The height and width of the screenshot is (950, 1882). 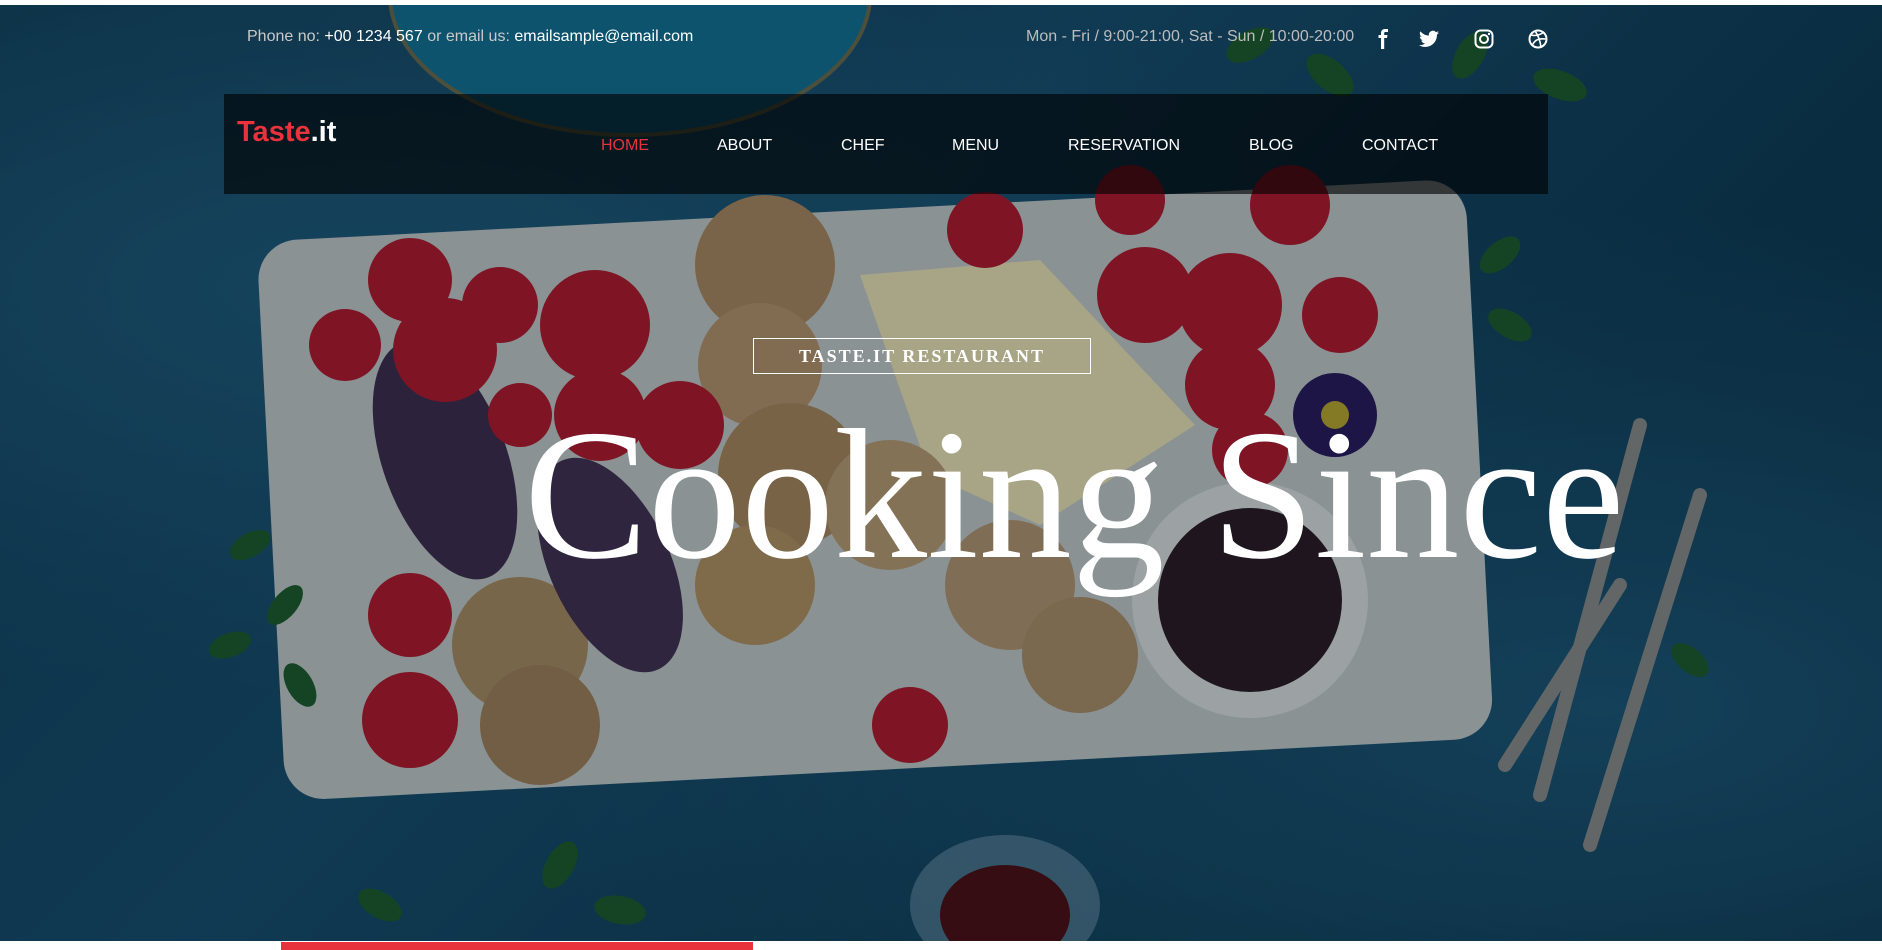 What do you see at coordinates (744, 146) in the screenshot?
I see `nav-about: ABOUT` at bounding box center [744, 146].